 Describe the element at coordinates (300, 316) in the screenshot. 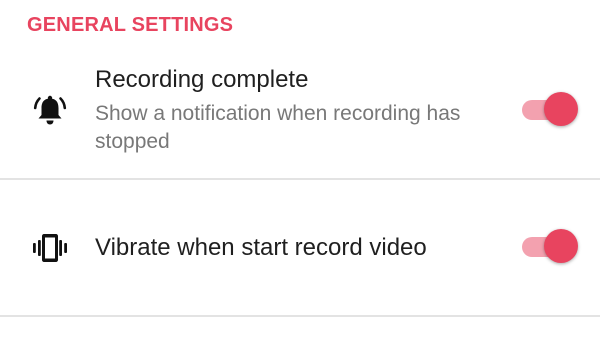

I see `divider` at that location.